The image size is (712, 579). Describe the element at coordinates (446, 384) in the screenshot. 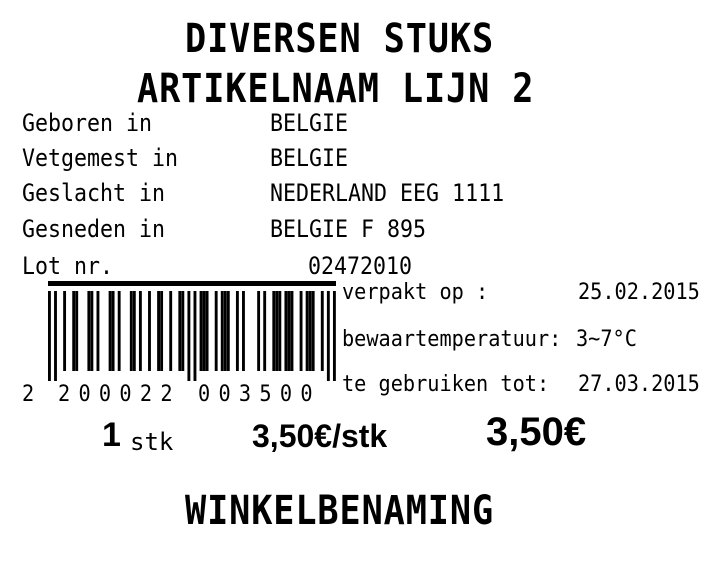

I see `use-by-label: te gebruiken tot:` at that location.